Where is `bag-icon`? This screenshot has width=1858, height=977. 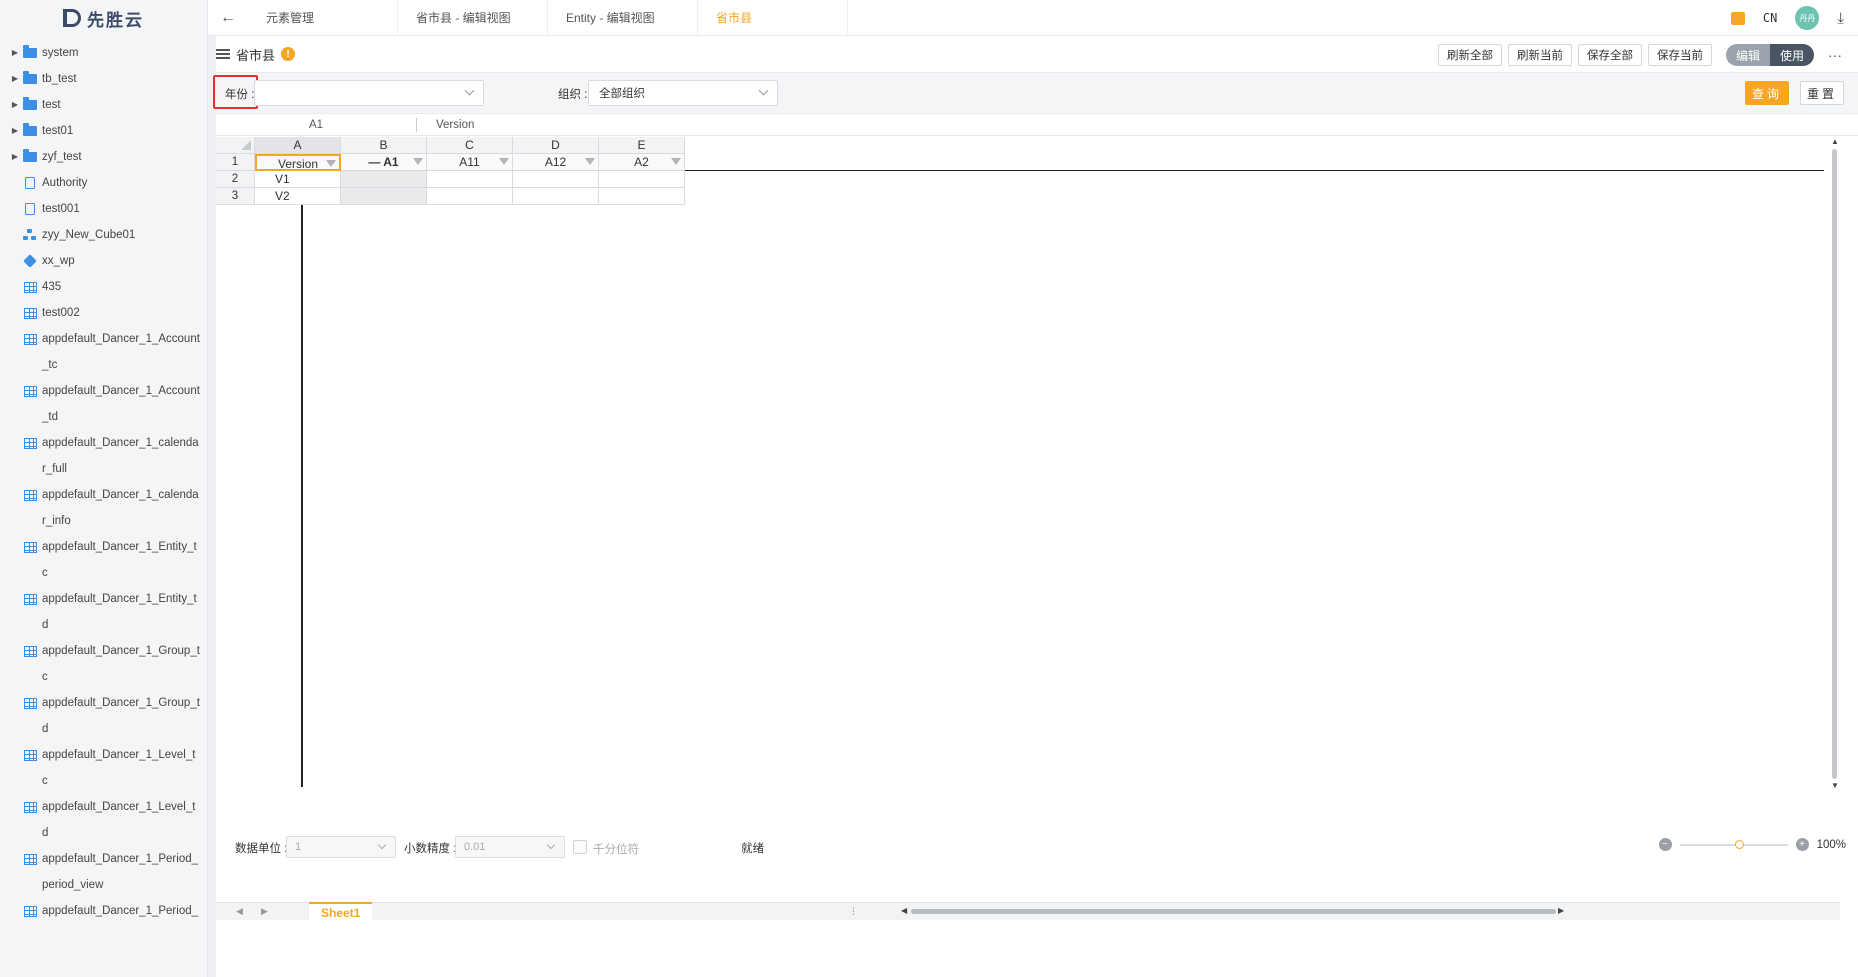
bag-icon is located at coordinates (1737, 18).